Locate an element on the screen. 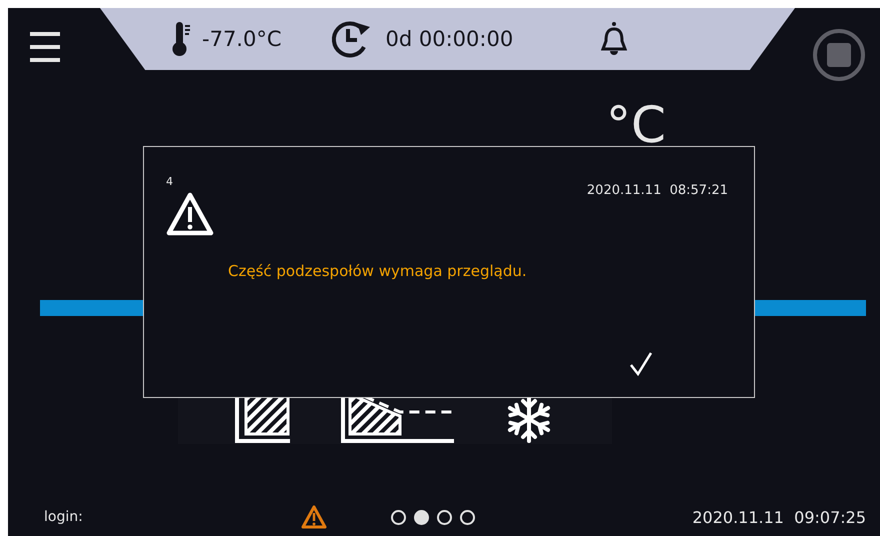 The width and height of the screenshot is (880, 536). confirm-checkmark-icon is located at coordinates (641, 364).